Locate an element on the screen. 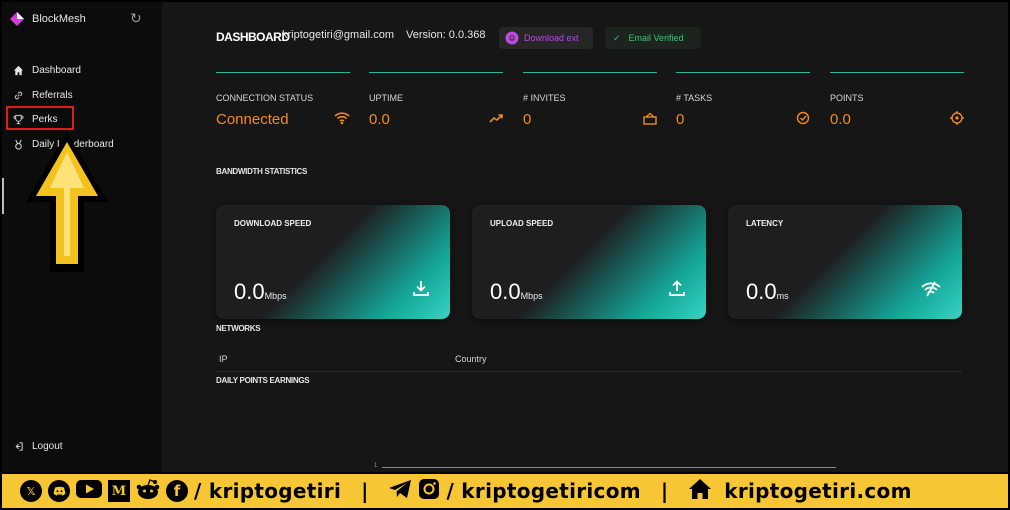 The width and height of the screenshot is (1010, 510). discord-icon is located at coordinates (59, 491).